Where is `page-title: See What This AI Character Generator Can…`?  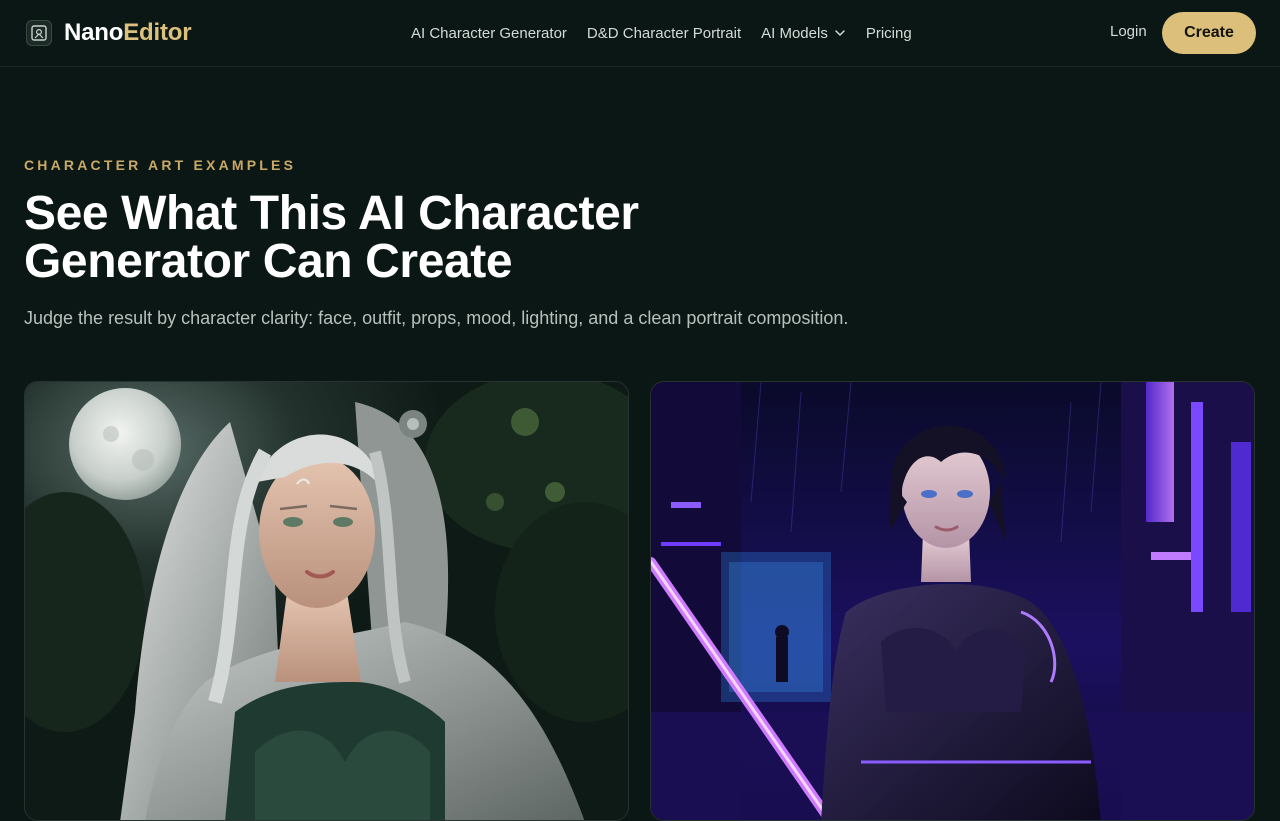 page-title: See What This AI Character Generator Can… is located at coordinates (404, 238).